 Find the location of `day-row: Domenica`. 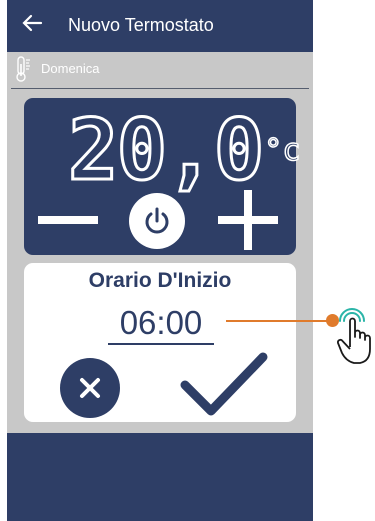

day-row: Domenica is located at coordinates (160, 69).